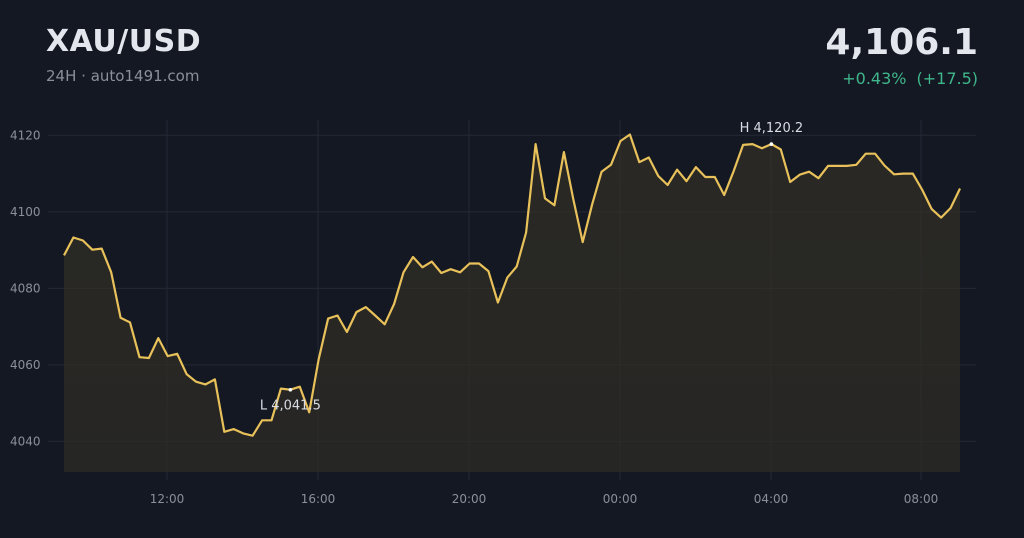  Describe the element at coordinates (25, 365) in the screenshot. I see `y-tick-label: 4060` at that location.